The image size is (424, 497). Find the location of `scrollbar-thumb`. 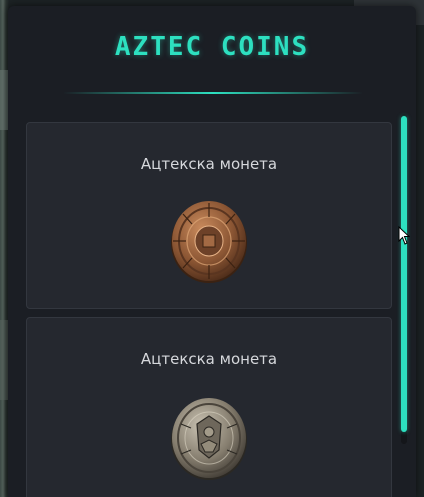

scrollbar-thumb is located at coordinates (404, 274).